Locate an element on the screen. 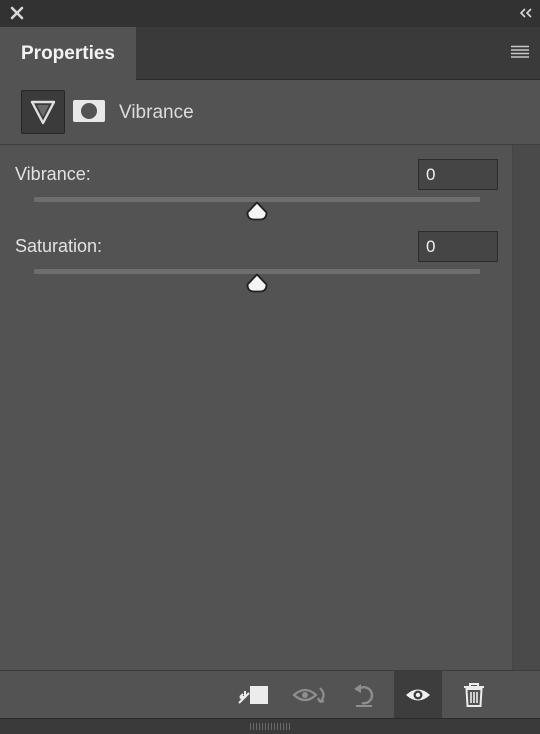  resize-grip is located at coordinates (270, 726).